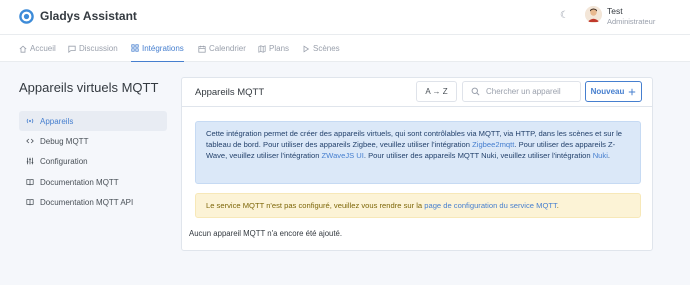 The image size is (690, 285). Describe the element at coordinates (135, 48) in the screenshot. I see `grid-icon` at that location.